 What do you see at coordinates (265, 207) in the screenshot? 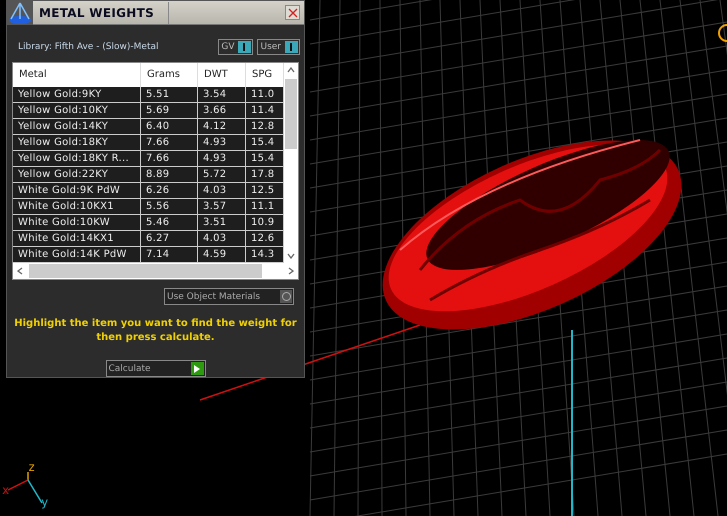
I see `table-cell: 11.1` at bounding box center [265, 207].